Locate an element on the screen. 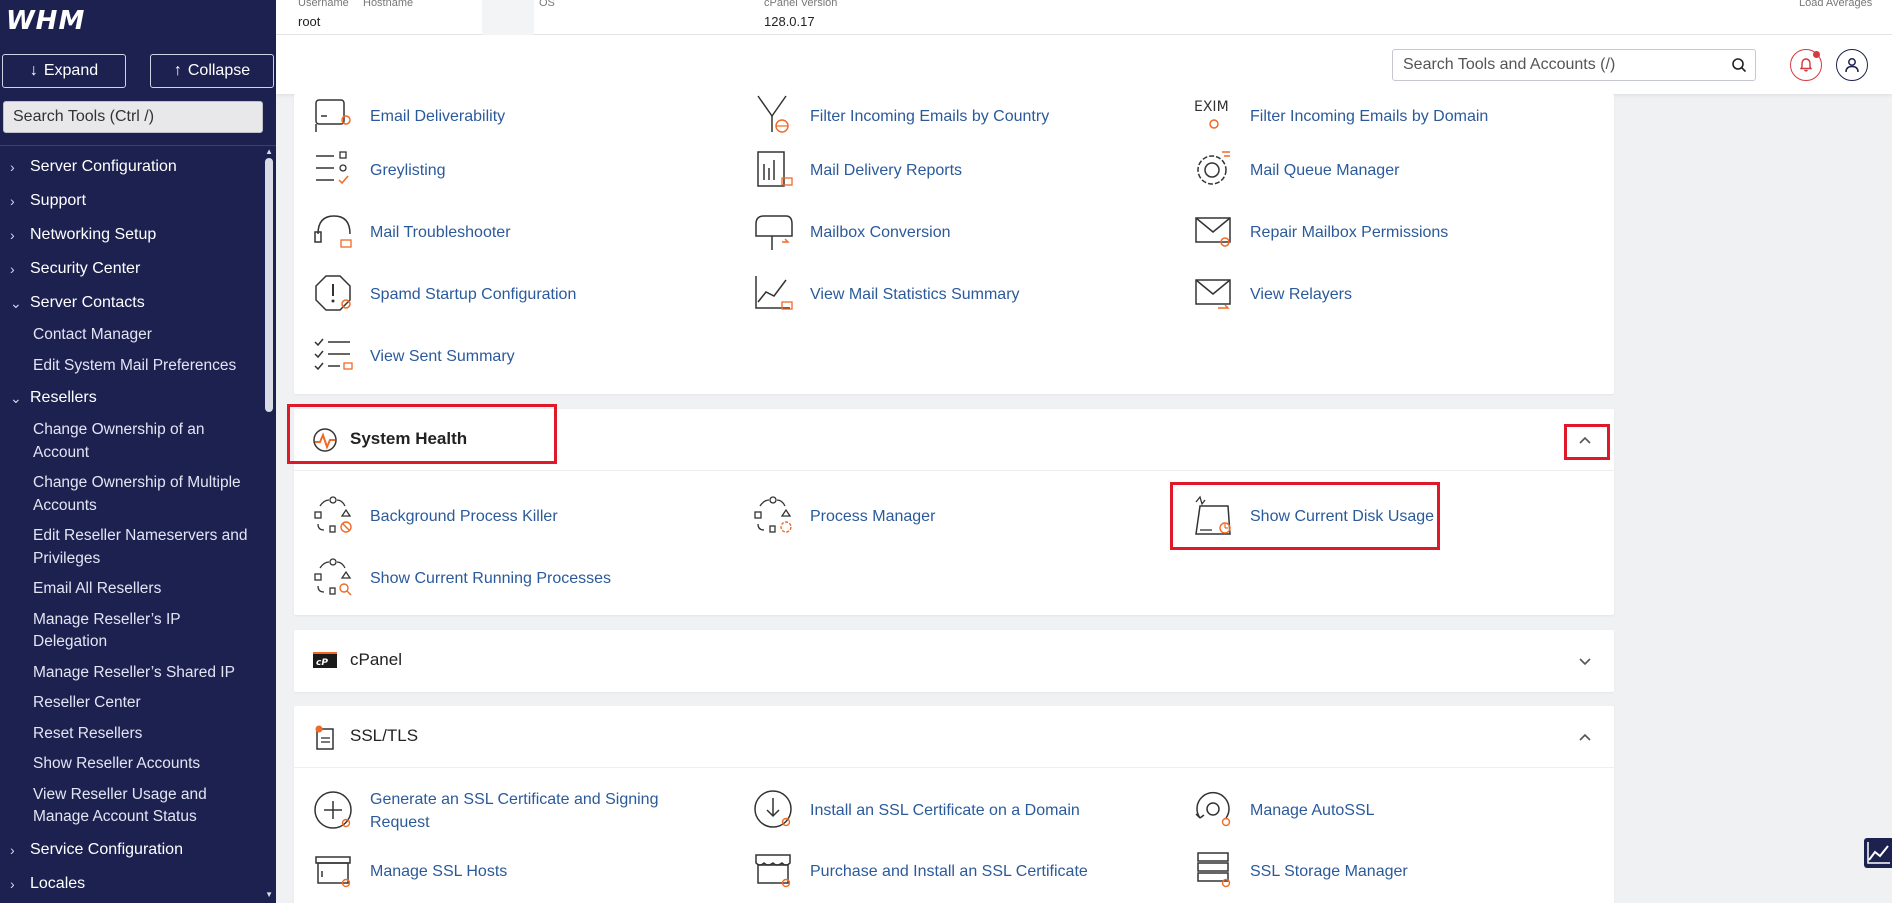  sidebar-subitem-manage-reseller-shared-ip: Manage Reseller’s Shared IP is located at coordinates (131, 673).